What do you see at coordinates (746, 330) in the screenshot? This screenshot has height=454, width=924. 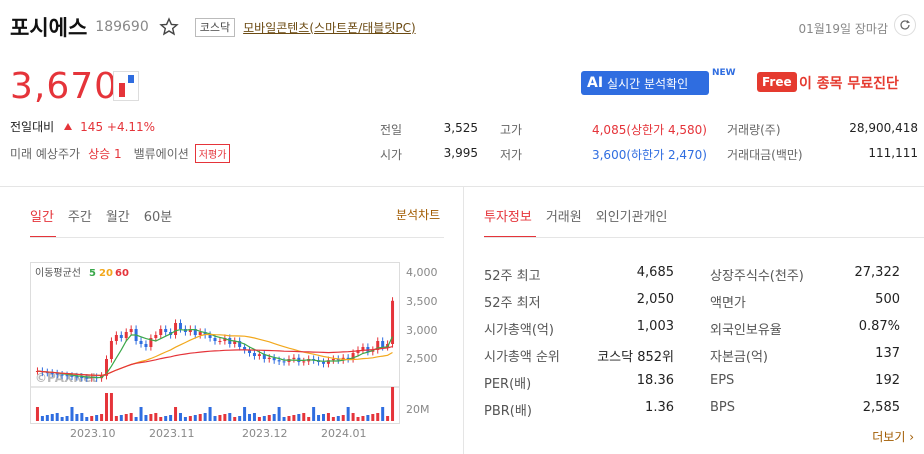 I see `info-key: 외국인보유율` at bounding box center [746, 330].